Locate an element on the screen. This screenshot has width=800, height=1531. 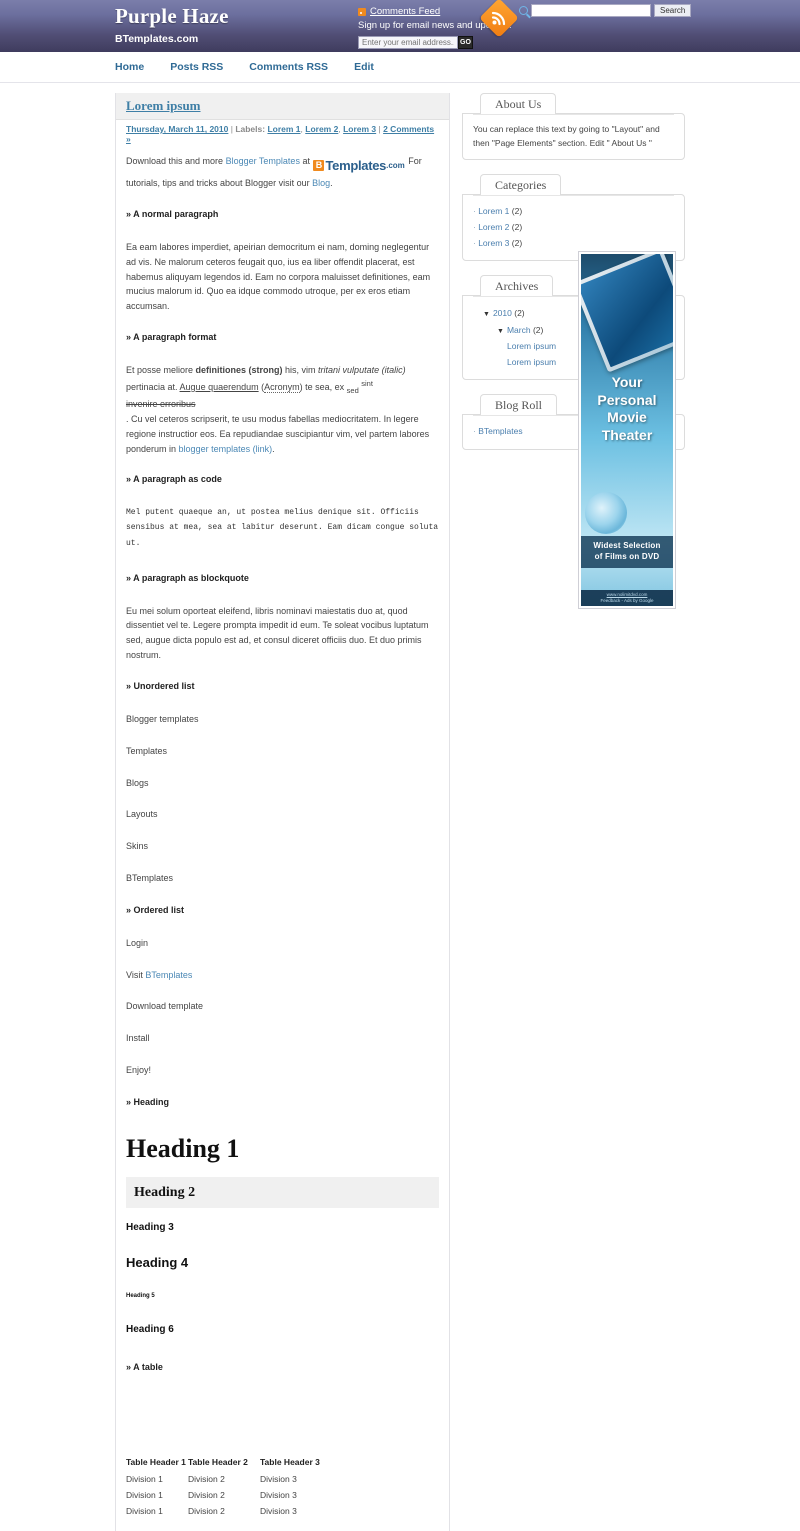
intro-before-link: Download this and more is located at coordinates (176, 161).